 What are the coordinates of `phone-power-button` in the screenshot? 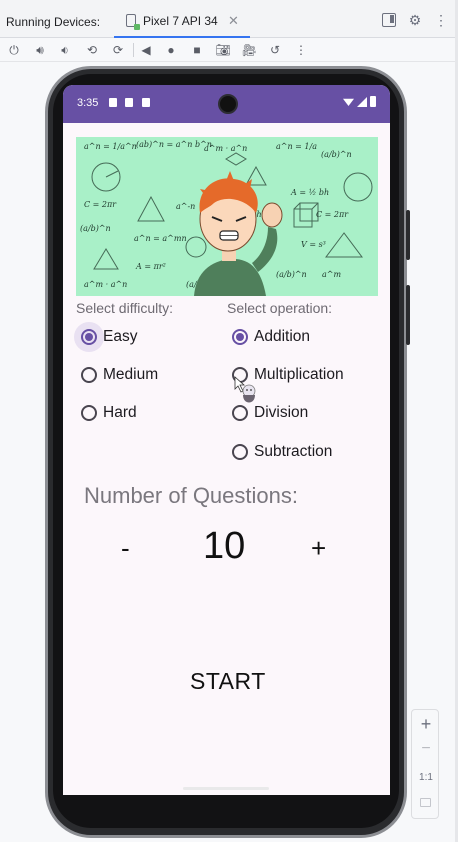 It's located at (408, 235).